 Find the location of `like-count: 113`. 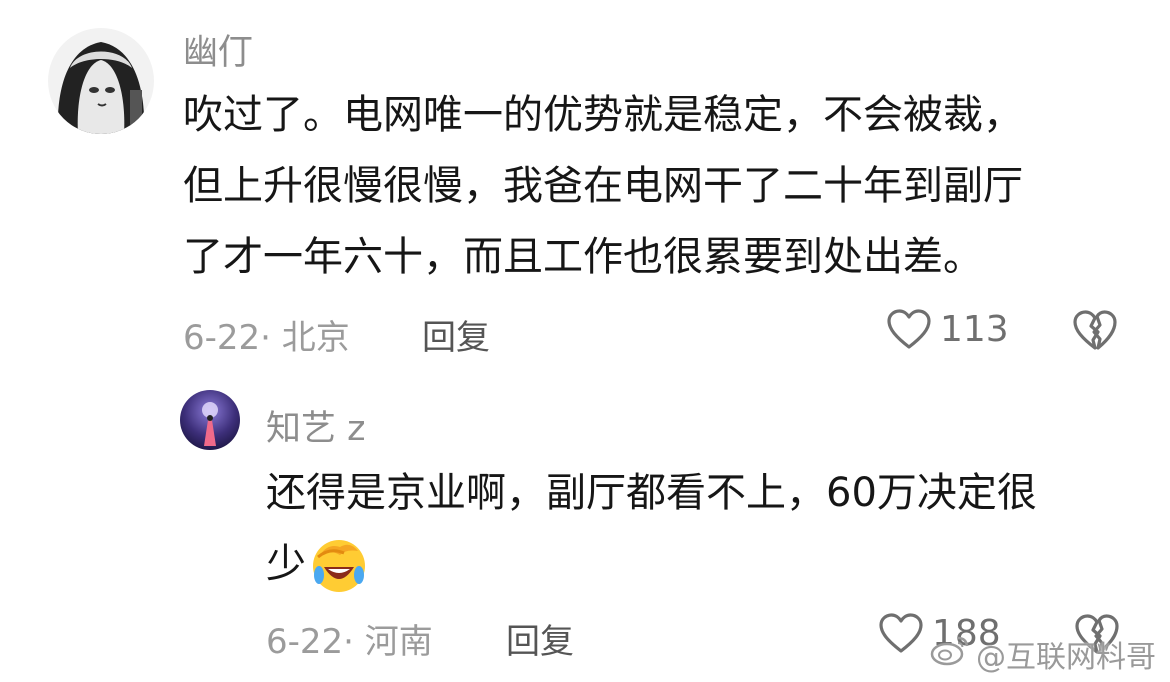

like-count: 113 is located at coordinates (974, 329).